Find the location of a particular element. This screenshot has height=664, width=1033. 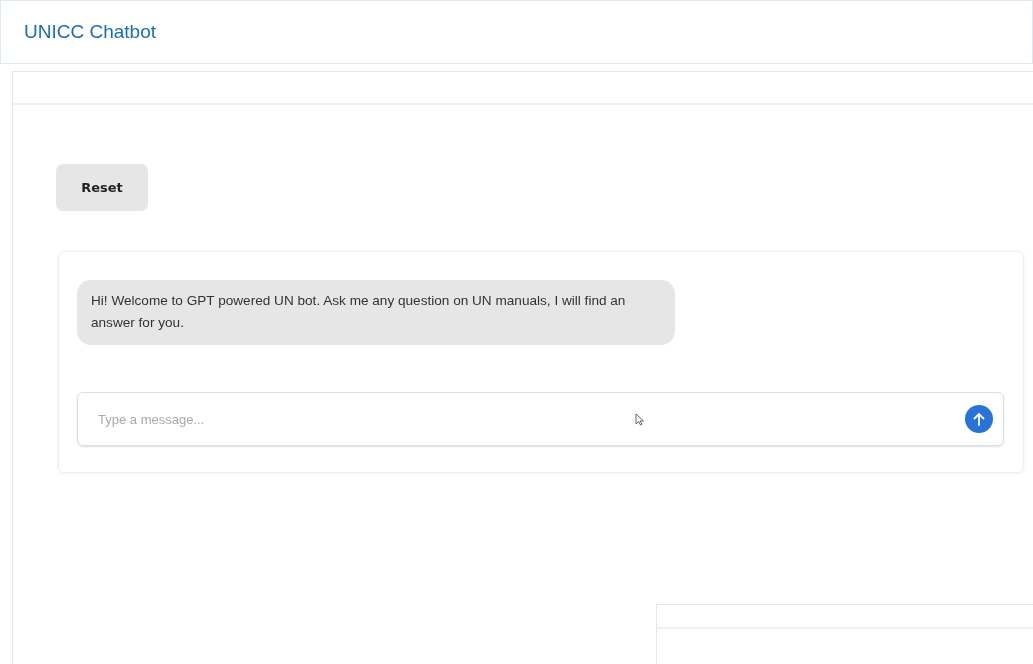

up-arrow-icon is located at coordinates (979, 419).